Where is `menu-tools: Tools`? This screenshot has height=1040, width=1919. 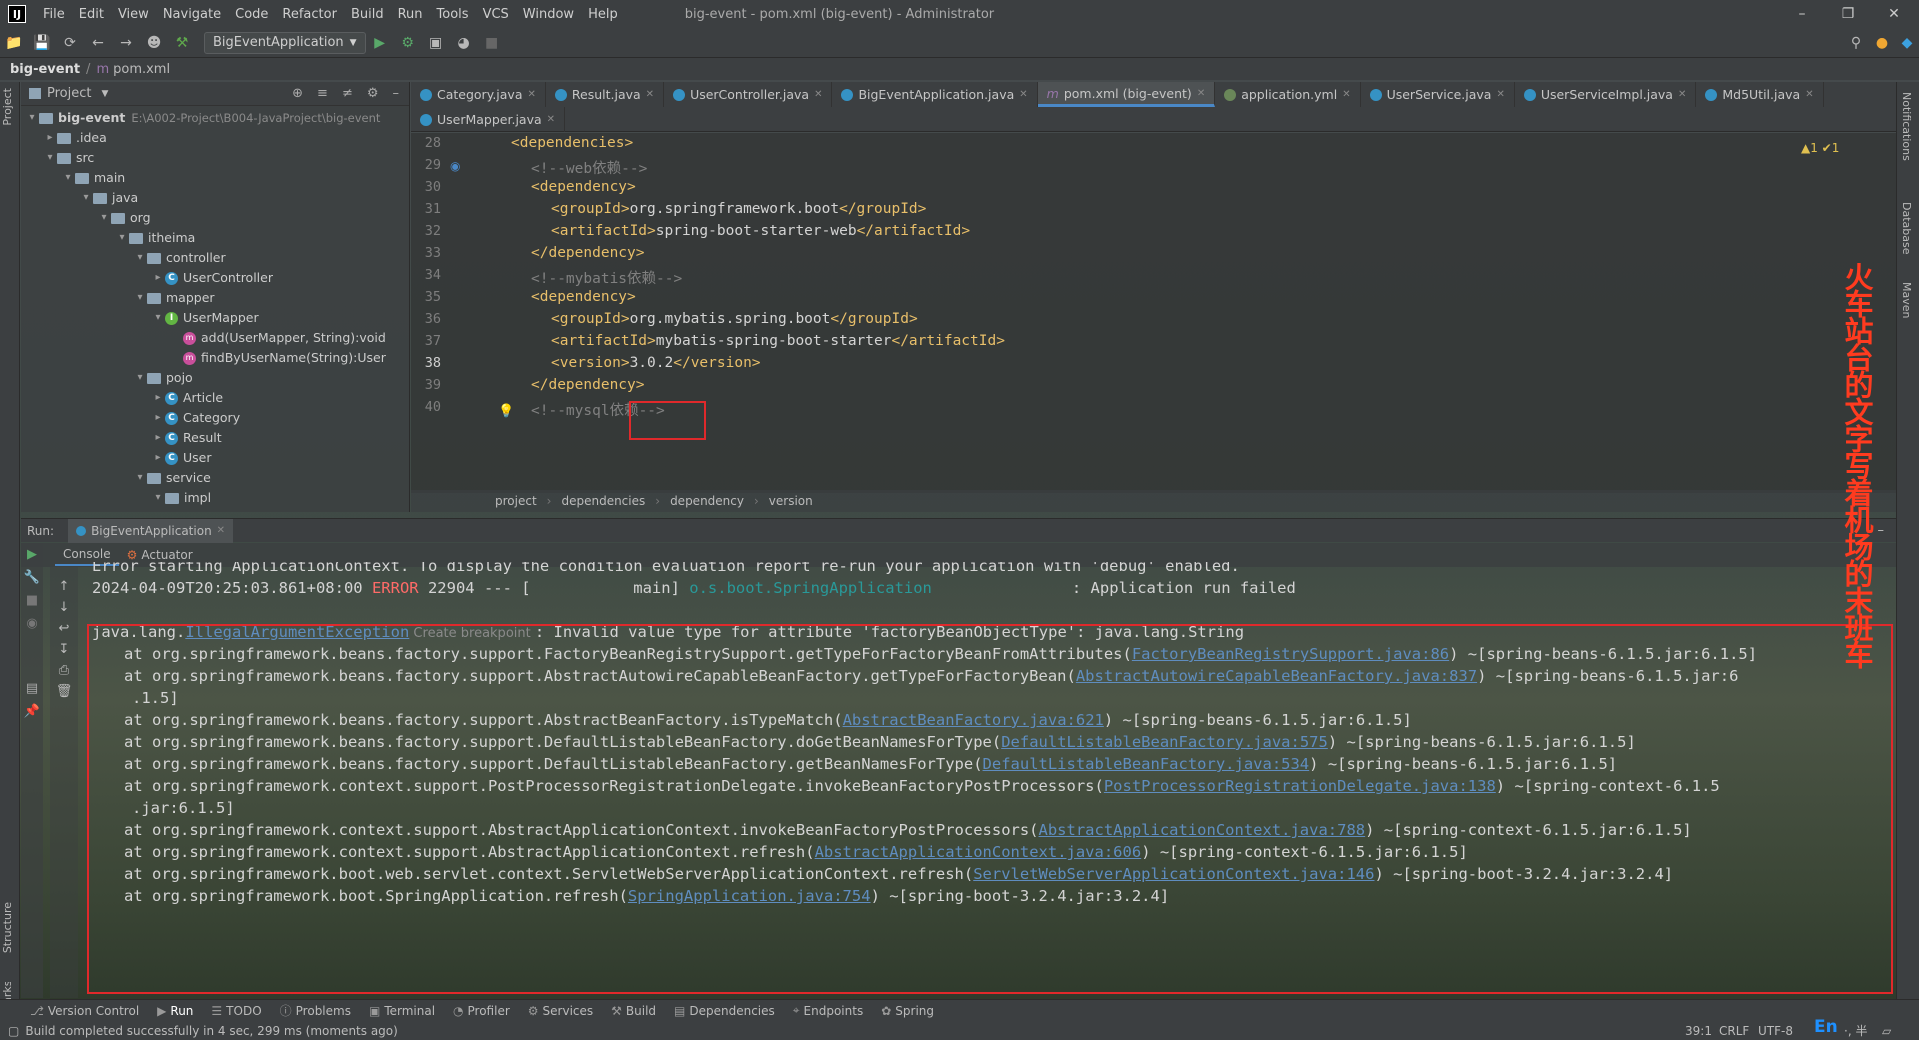
menu-tools: Tools is located at coordinates (453, 14).